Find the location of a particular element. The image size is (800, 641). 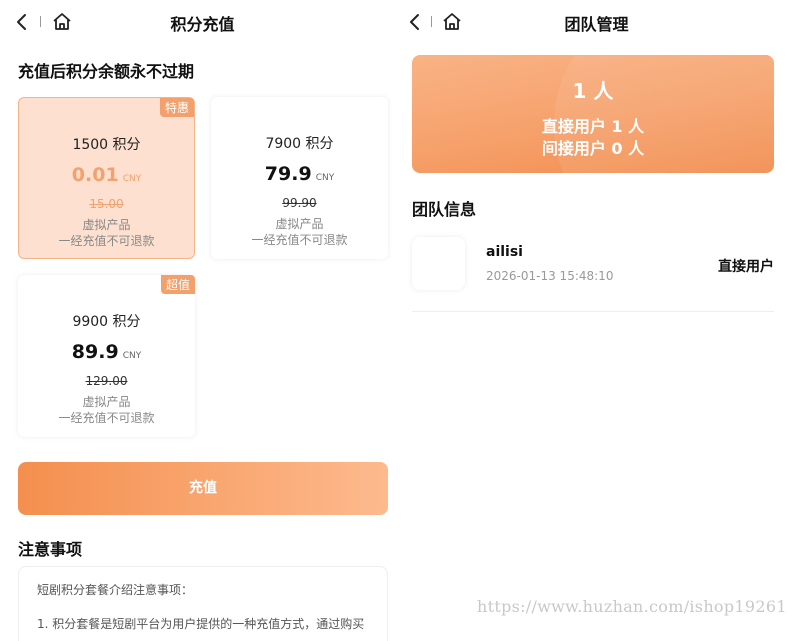

package-card-9900: 超值 9900 积分 89.9 CNY 129.00 虚拟产品 一经充值不可退款 is located at coordinates (106, 356).